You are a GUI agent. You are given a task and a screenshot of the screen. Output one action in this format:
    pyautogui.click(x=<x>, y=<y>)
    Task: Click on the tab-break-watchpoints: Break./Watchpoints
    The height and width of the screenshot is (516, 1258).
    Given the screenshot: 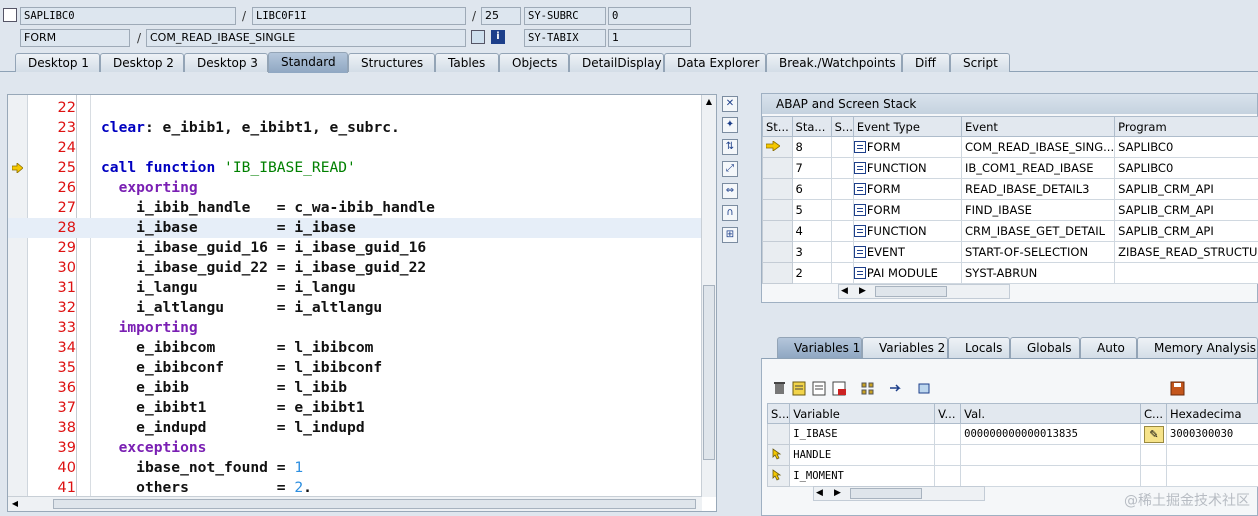 What is the action you would take?
    pyautogui.click(x=834, y=62)
    